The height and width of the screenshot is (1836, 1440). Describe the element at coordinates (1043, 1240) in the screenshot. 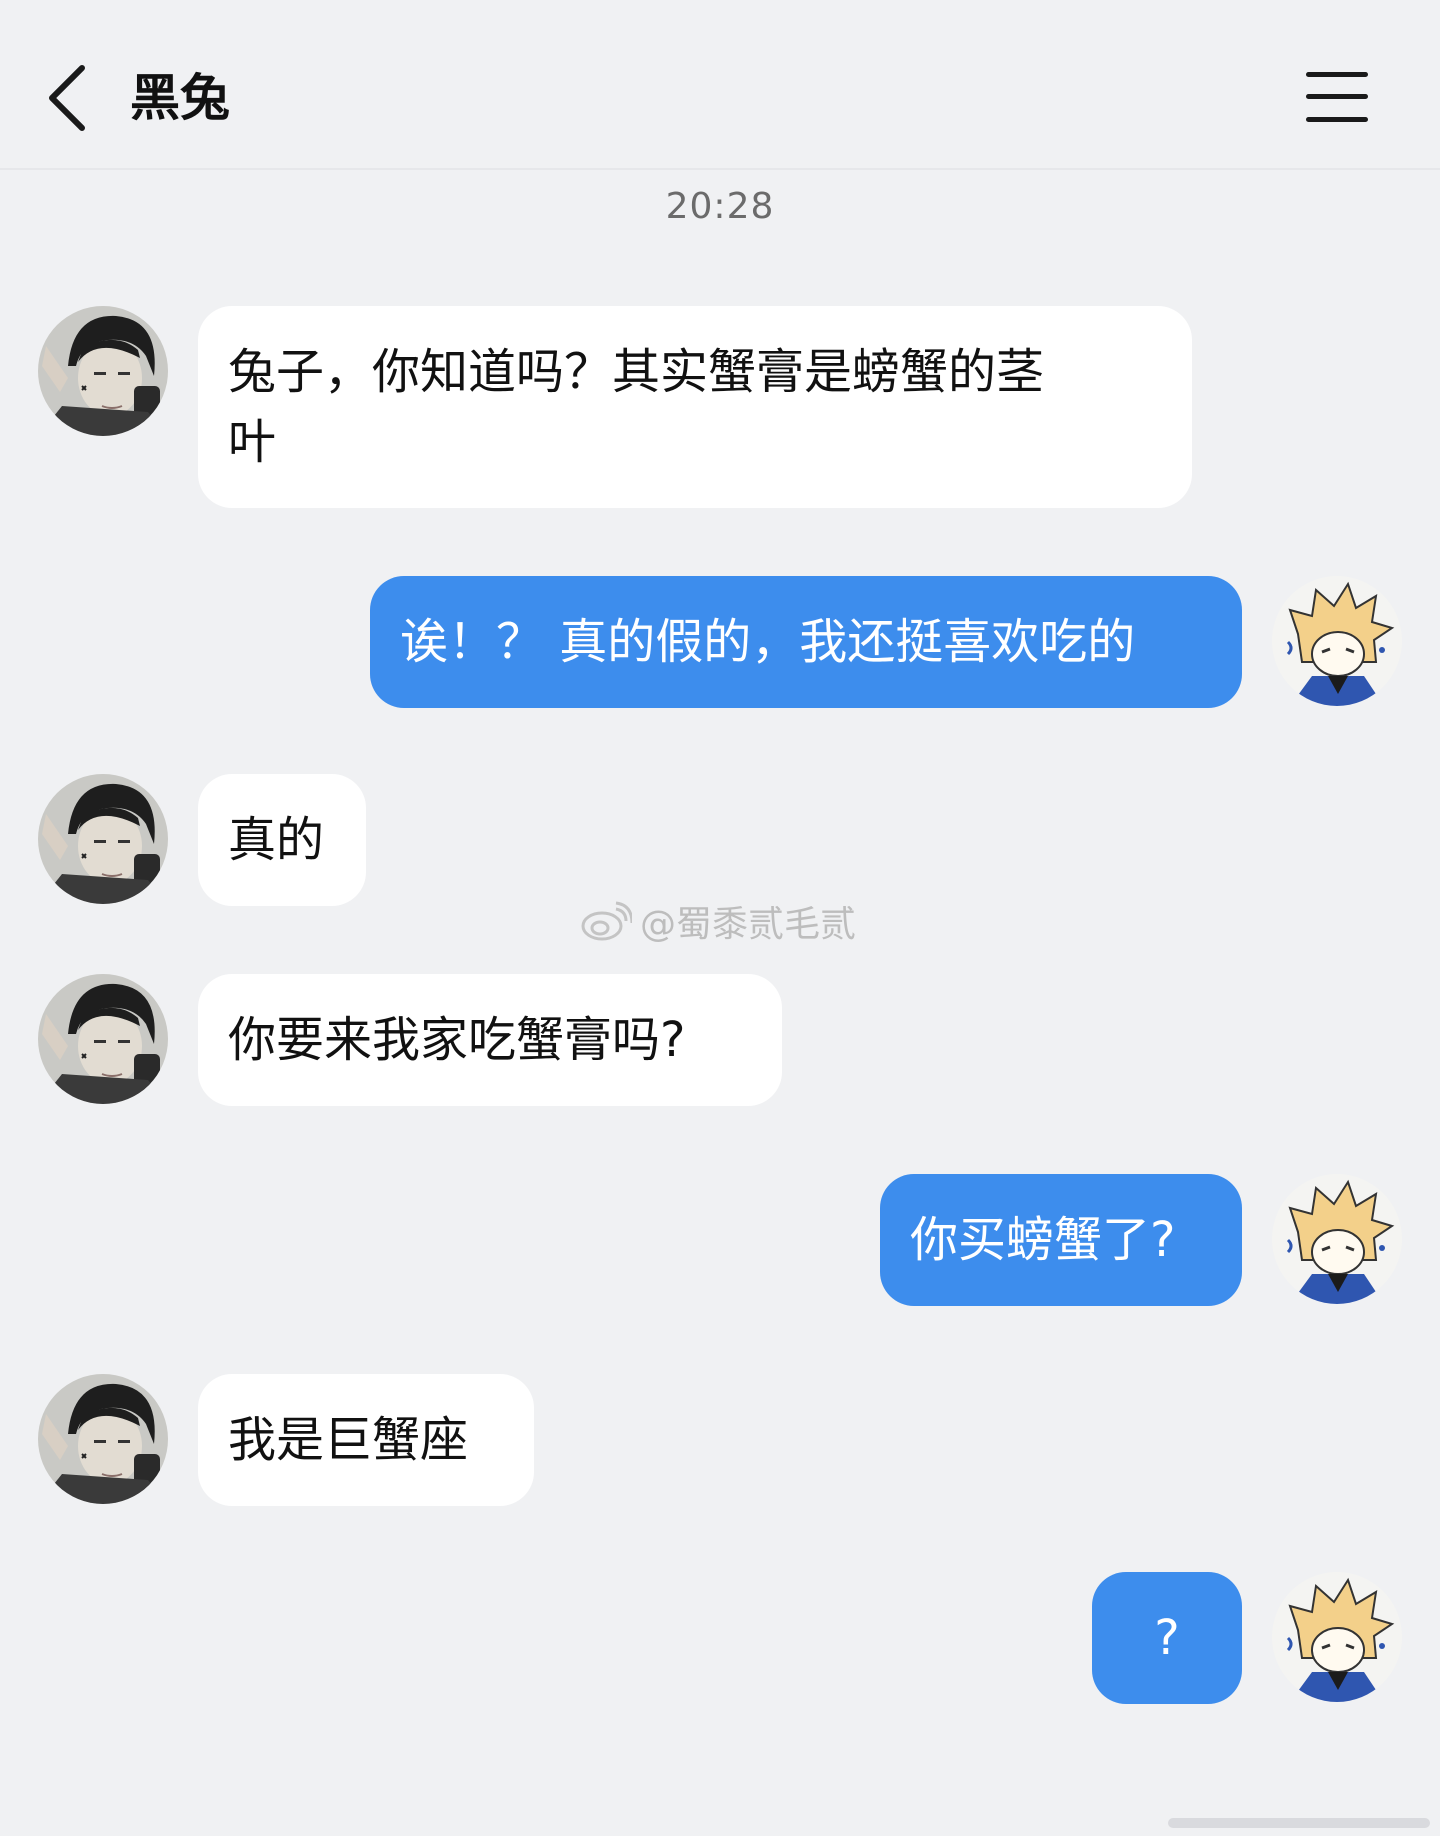

I see `message-text: 你买螃蟹了?` at that location.